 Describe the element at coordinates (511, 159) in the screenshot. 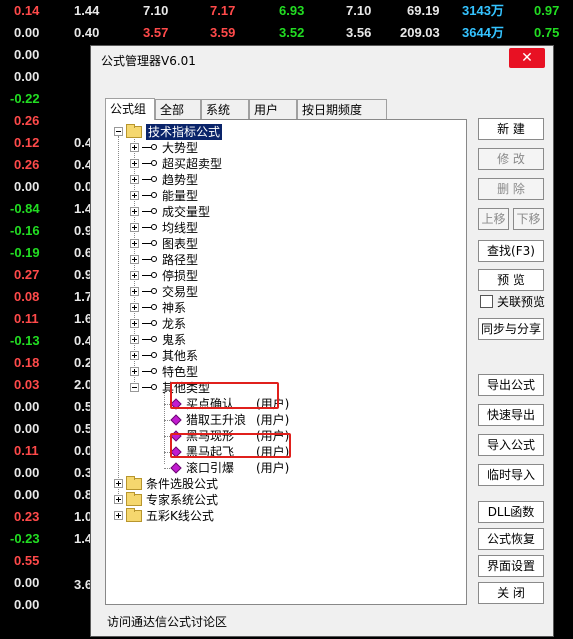

I see `modify-button: 修 改` at that location.